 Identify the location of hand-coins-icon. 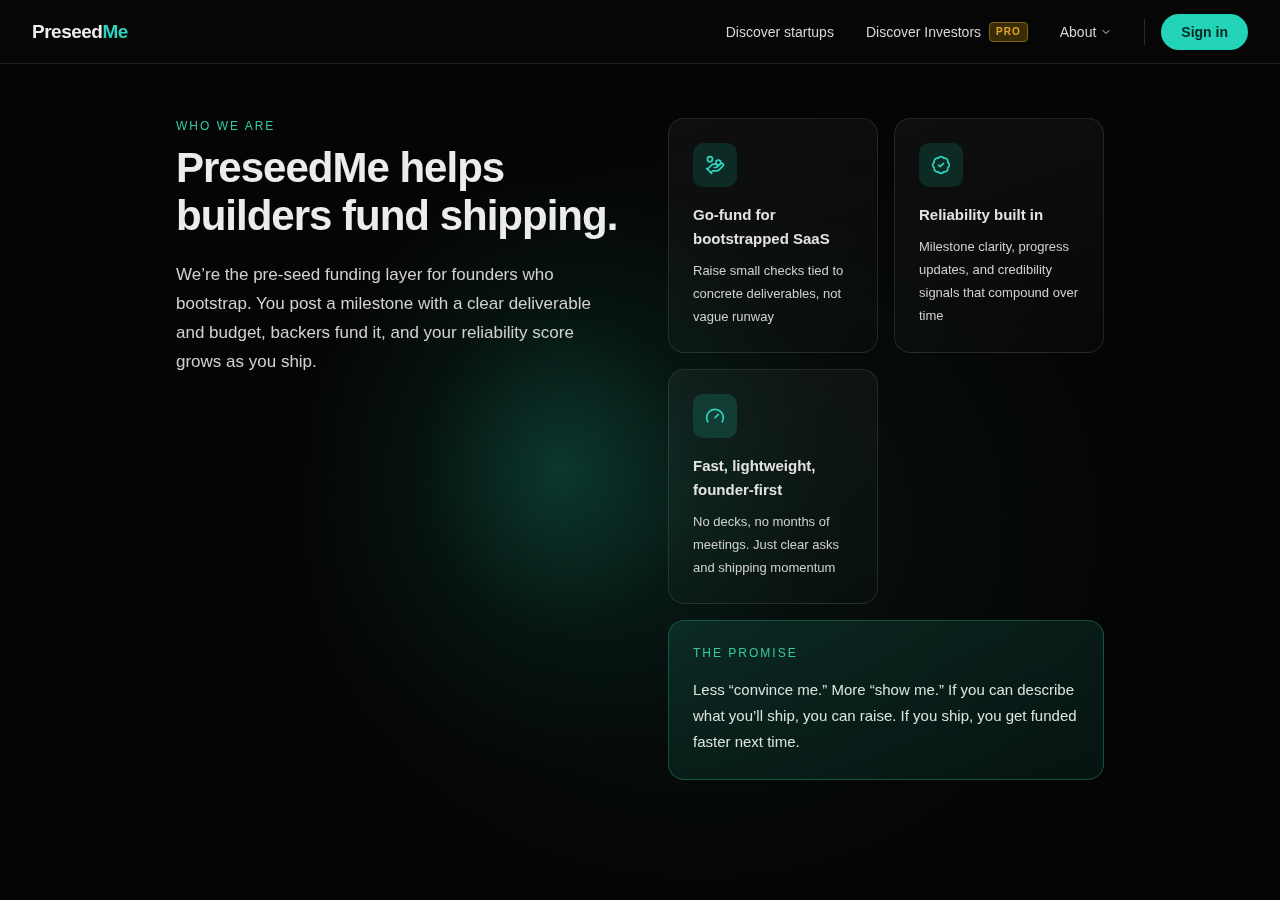
(715, 165).